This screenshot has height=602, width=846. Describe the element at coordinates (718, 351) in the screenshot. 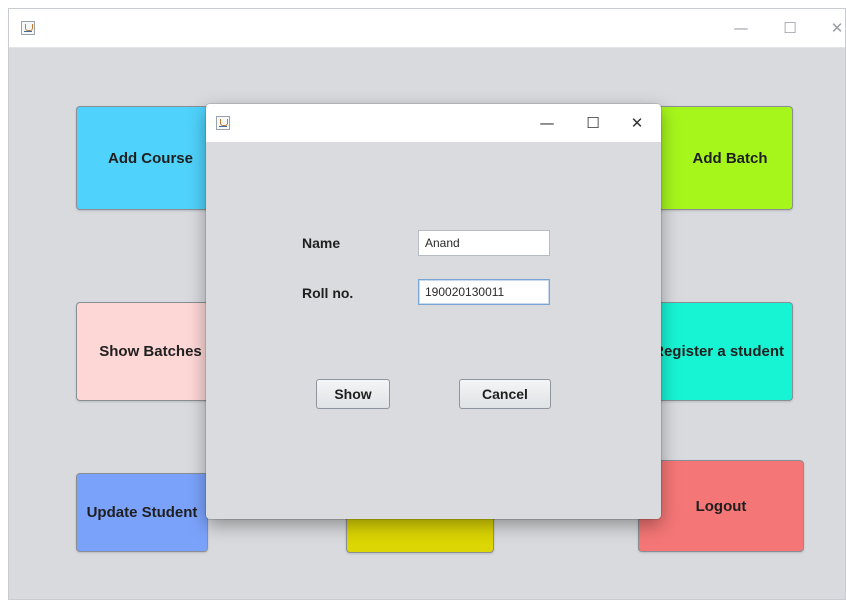

I see `register-student-label: Register a student` at that location.